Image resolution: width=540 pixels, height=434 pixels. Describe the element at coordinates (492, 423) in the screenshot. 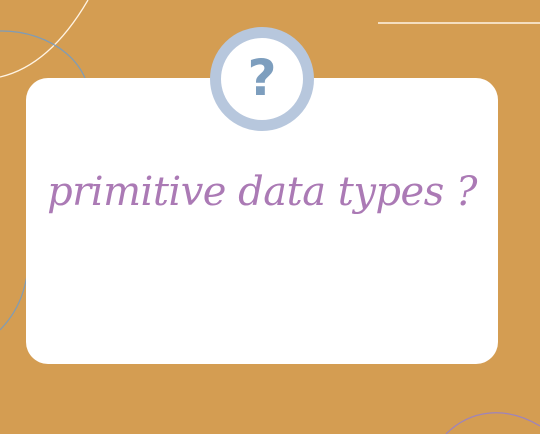

I see `decor-curve-purple` at that location.